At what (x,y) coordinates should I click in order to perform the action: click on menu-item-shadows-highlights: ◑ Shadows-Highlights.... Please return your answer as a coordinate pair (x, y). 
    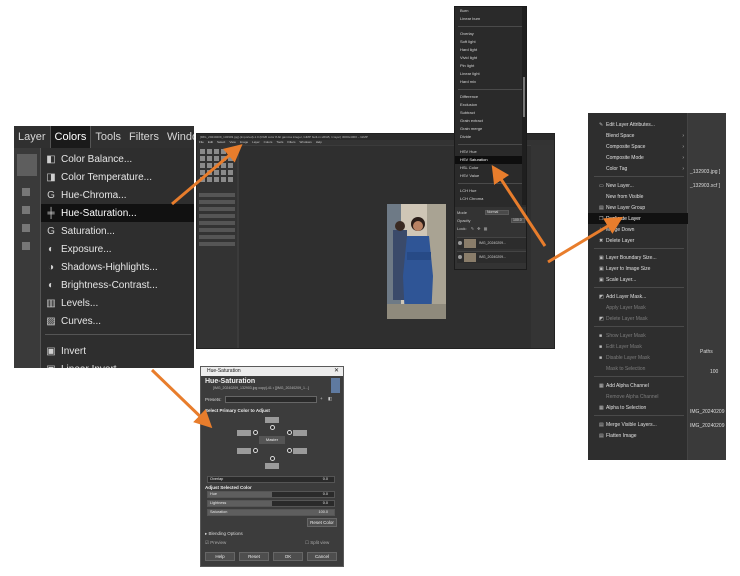
    Looking at the image, I should click on (117, 267).